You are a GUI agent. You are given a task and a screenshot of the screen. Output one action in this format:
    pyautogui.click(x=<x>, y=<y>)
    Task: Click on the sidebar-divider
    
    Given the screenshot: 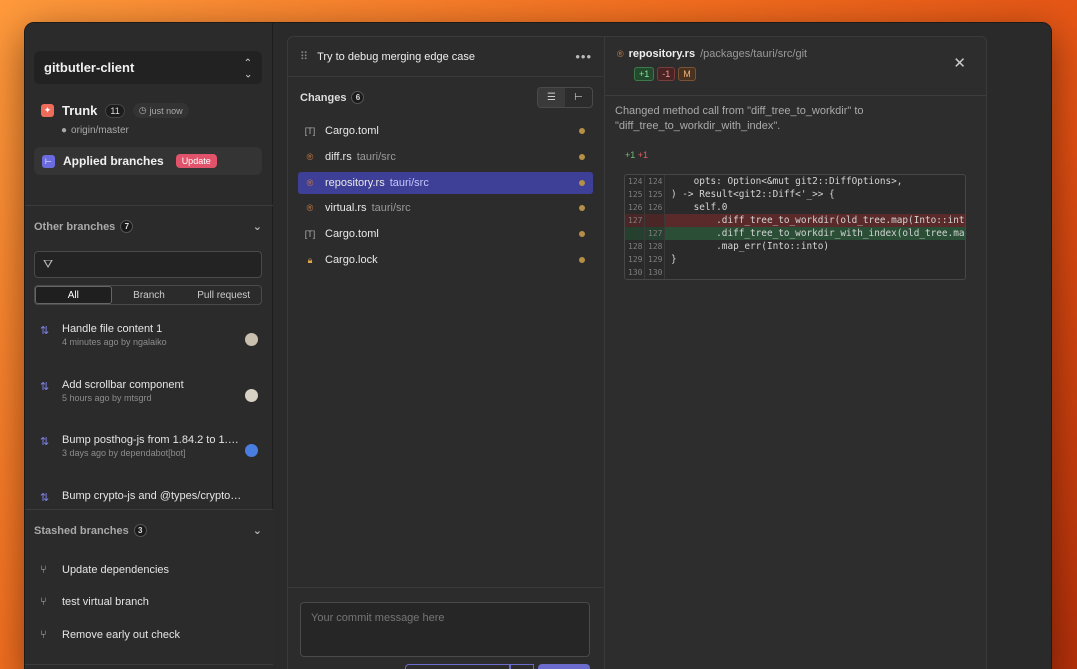 What is the action you would take?
    pyautogui.click(x=149, y=664)
    